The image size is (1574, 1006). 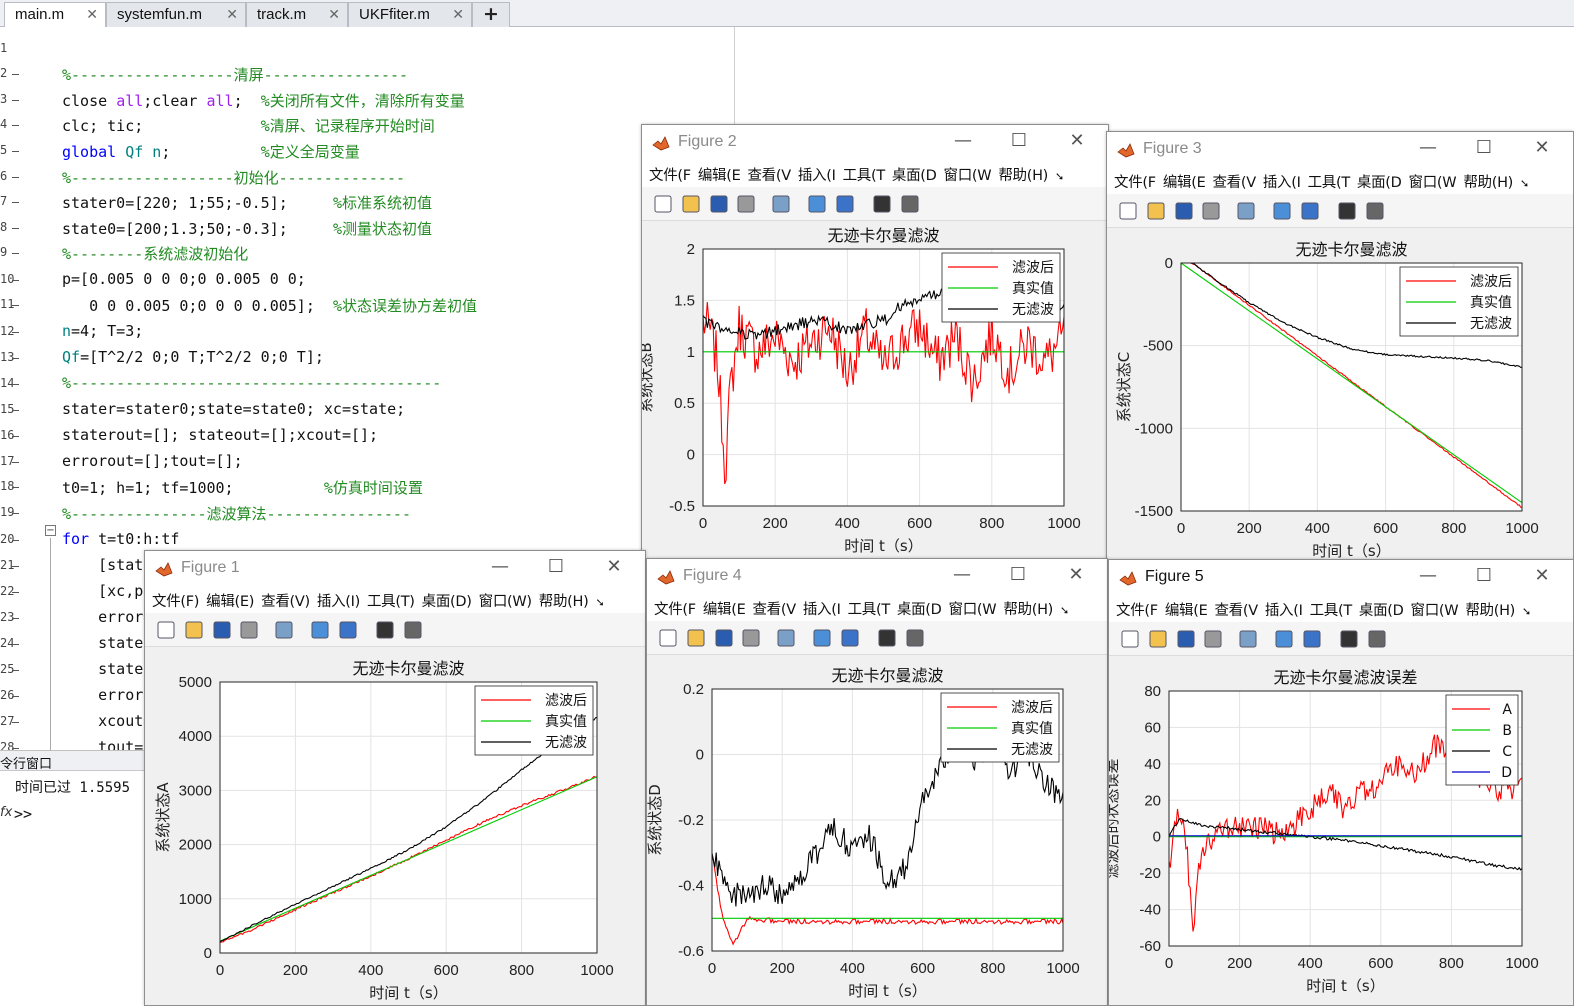 What do you see at coordinates (1234, 180) in the screenshot?
I see `menu-item: 查看(V` at bounding box center [1234, 180].